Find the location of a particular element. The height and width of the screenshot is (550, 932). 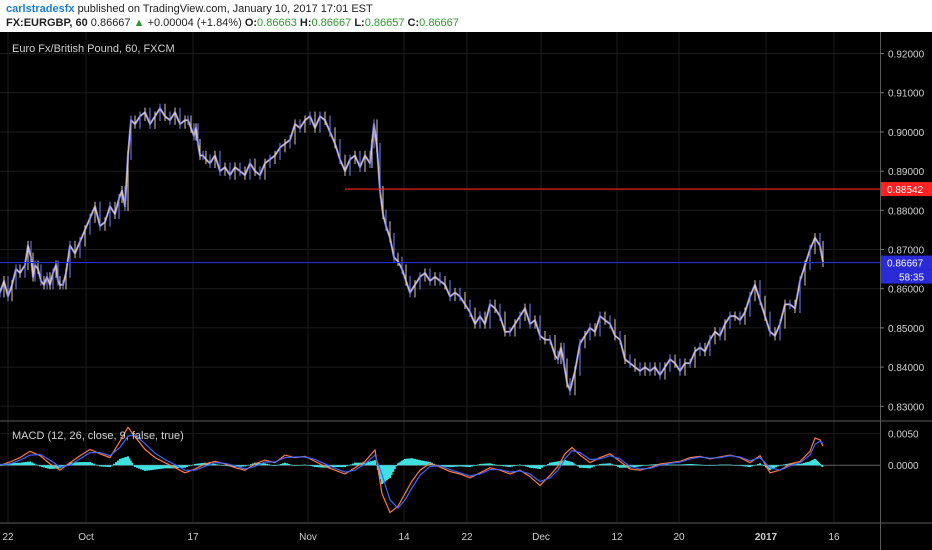

time-tick-label: 17 is located at coordinates (193, 537).